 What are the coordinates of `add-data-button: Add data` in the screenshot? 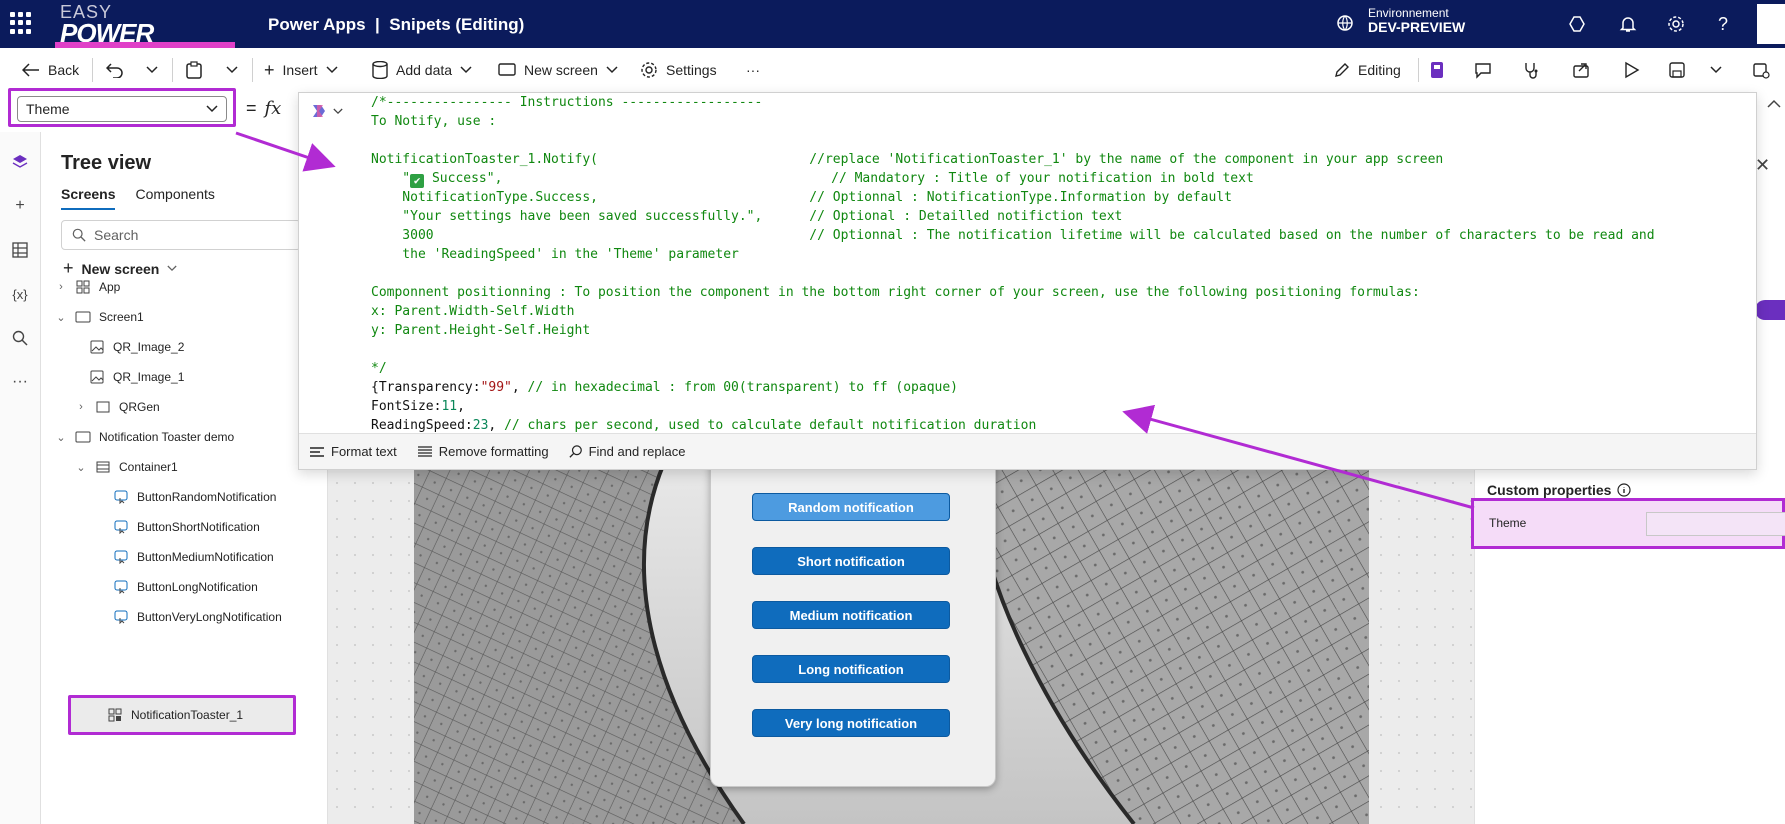 It's located at (422, 70).